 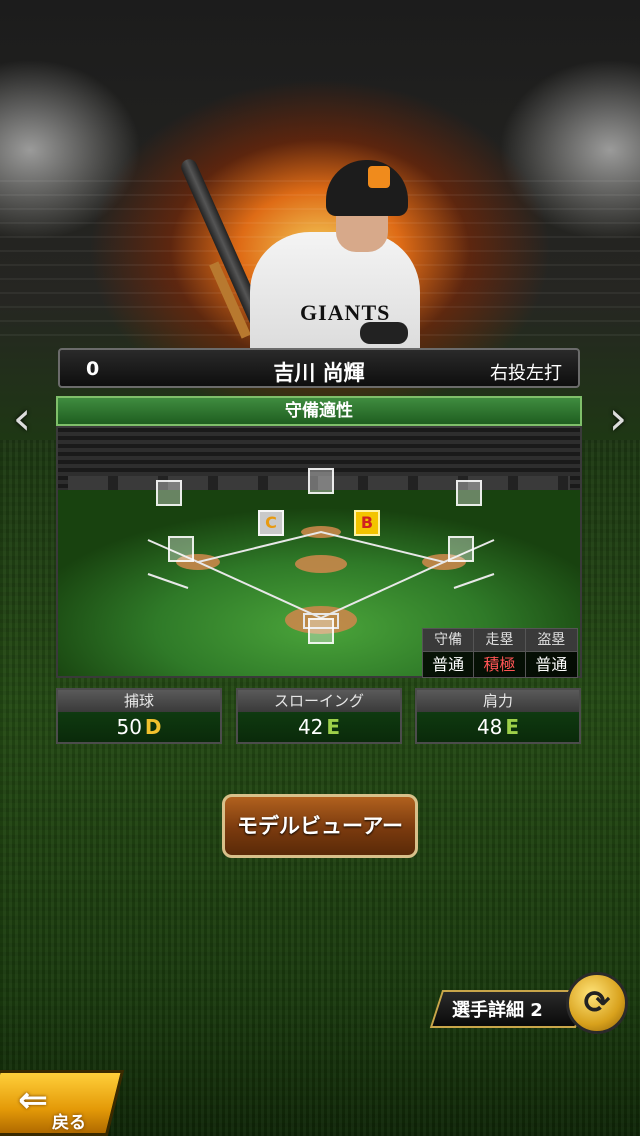 I want to click on stat-value: 48, so click(x=489, y=727).